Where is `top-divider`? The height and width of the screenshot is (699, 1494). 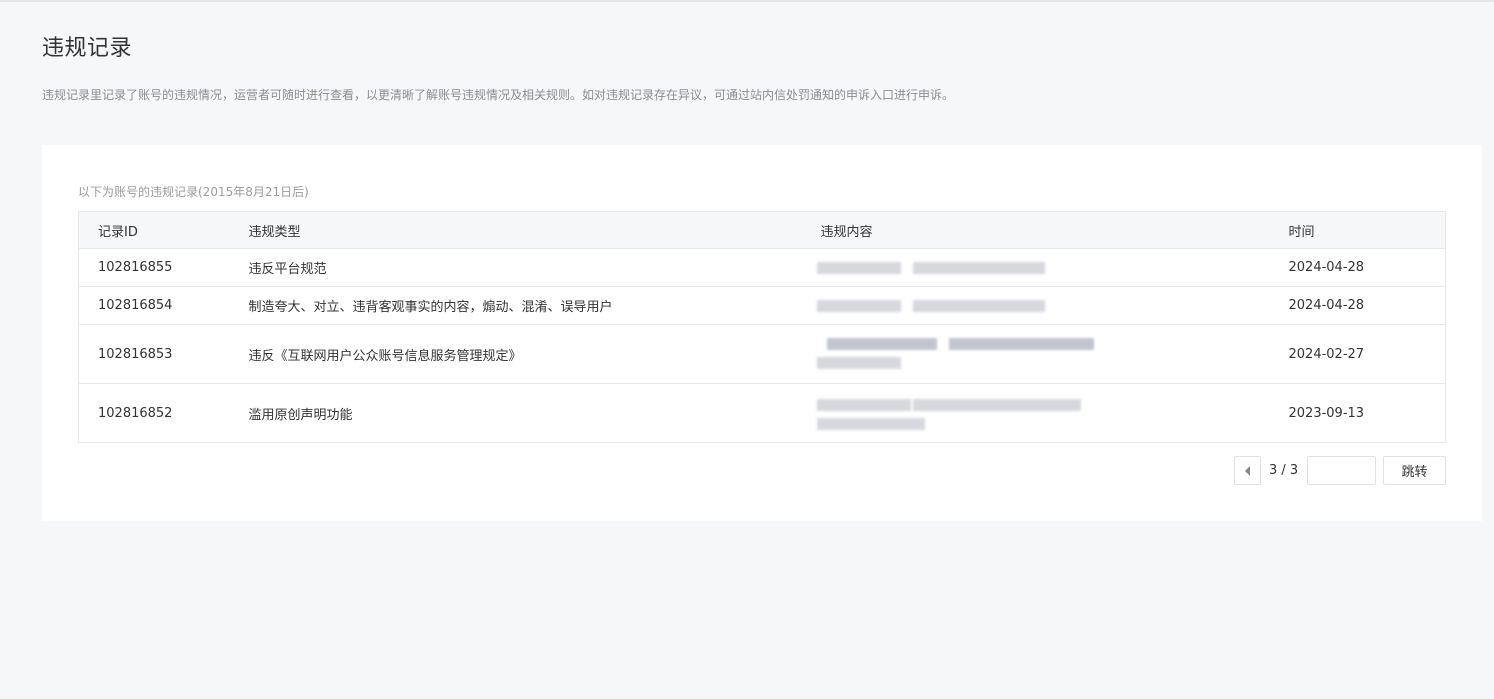 top-divider is located at coordinates (747, 1).